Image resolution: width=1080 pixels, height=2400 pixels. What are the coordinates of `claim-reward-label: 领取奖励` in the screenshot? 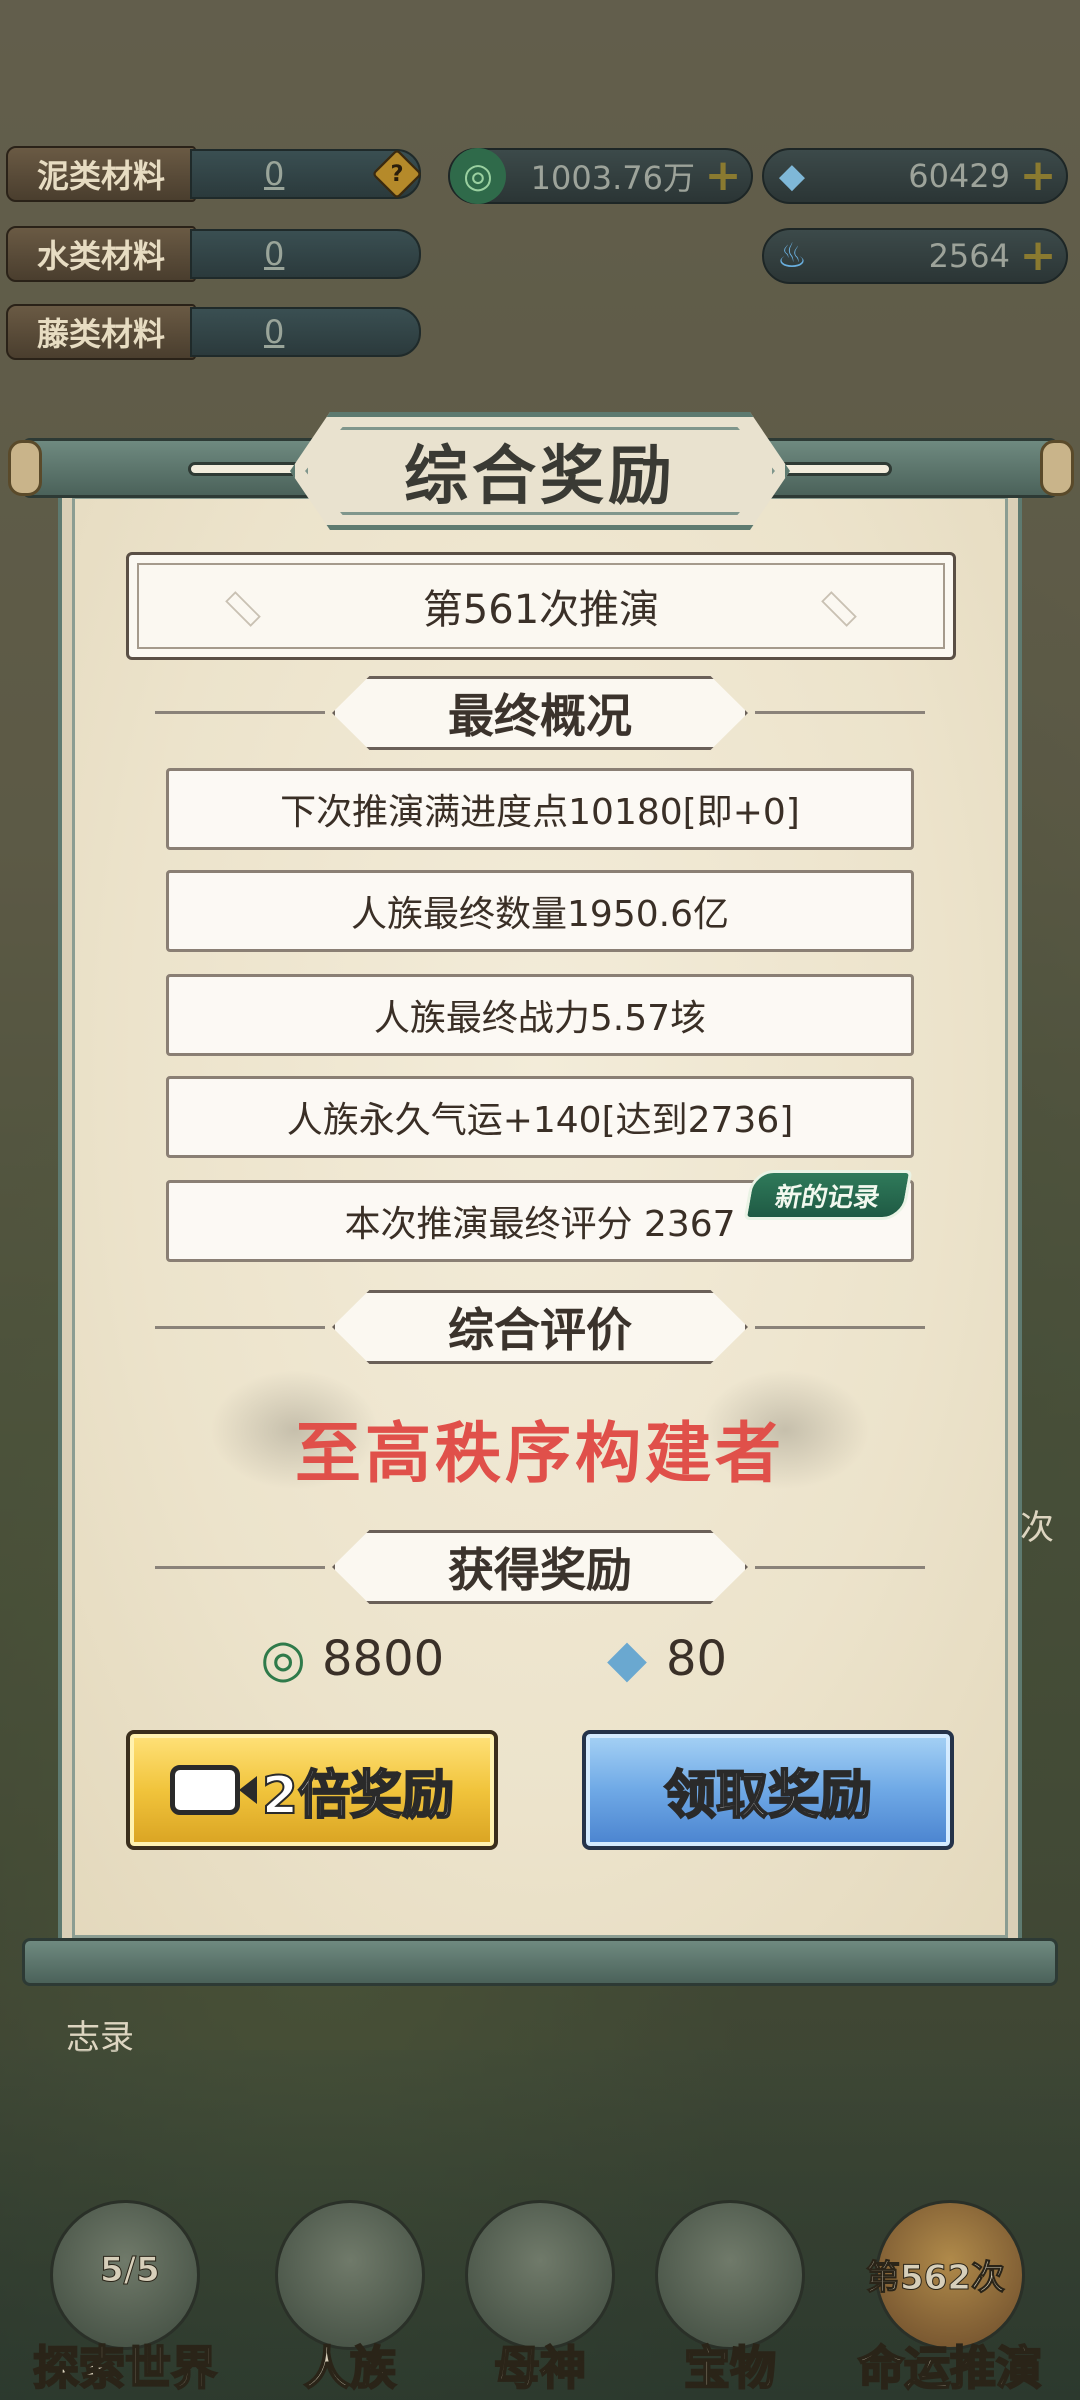 It's located at (768, 1796).